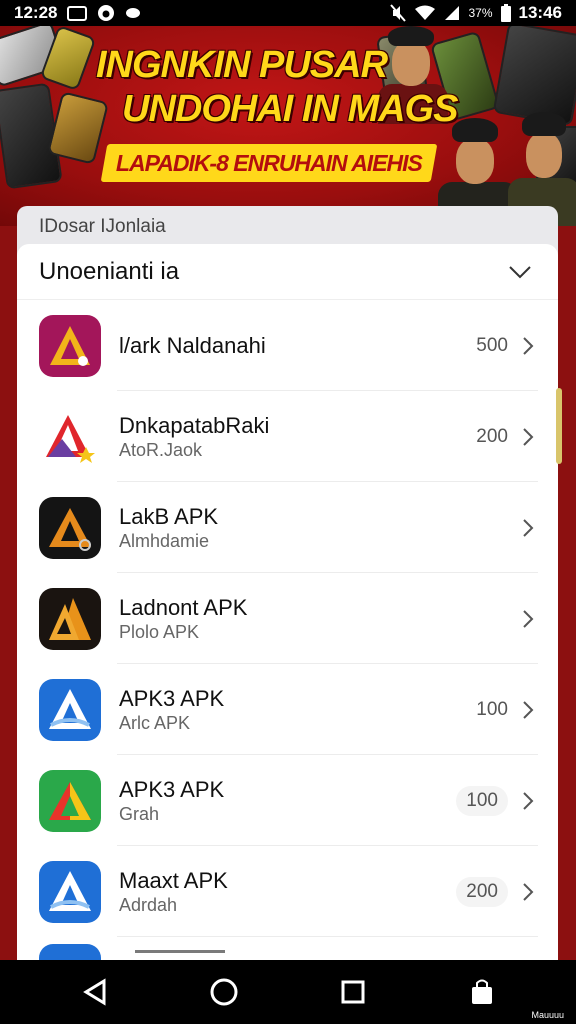  What do you see at coordinates (169, 516) in the screenshot?
I see `app-name: LakB APK` at bounding box center [169, 516].